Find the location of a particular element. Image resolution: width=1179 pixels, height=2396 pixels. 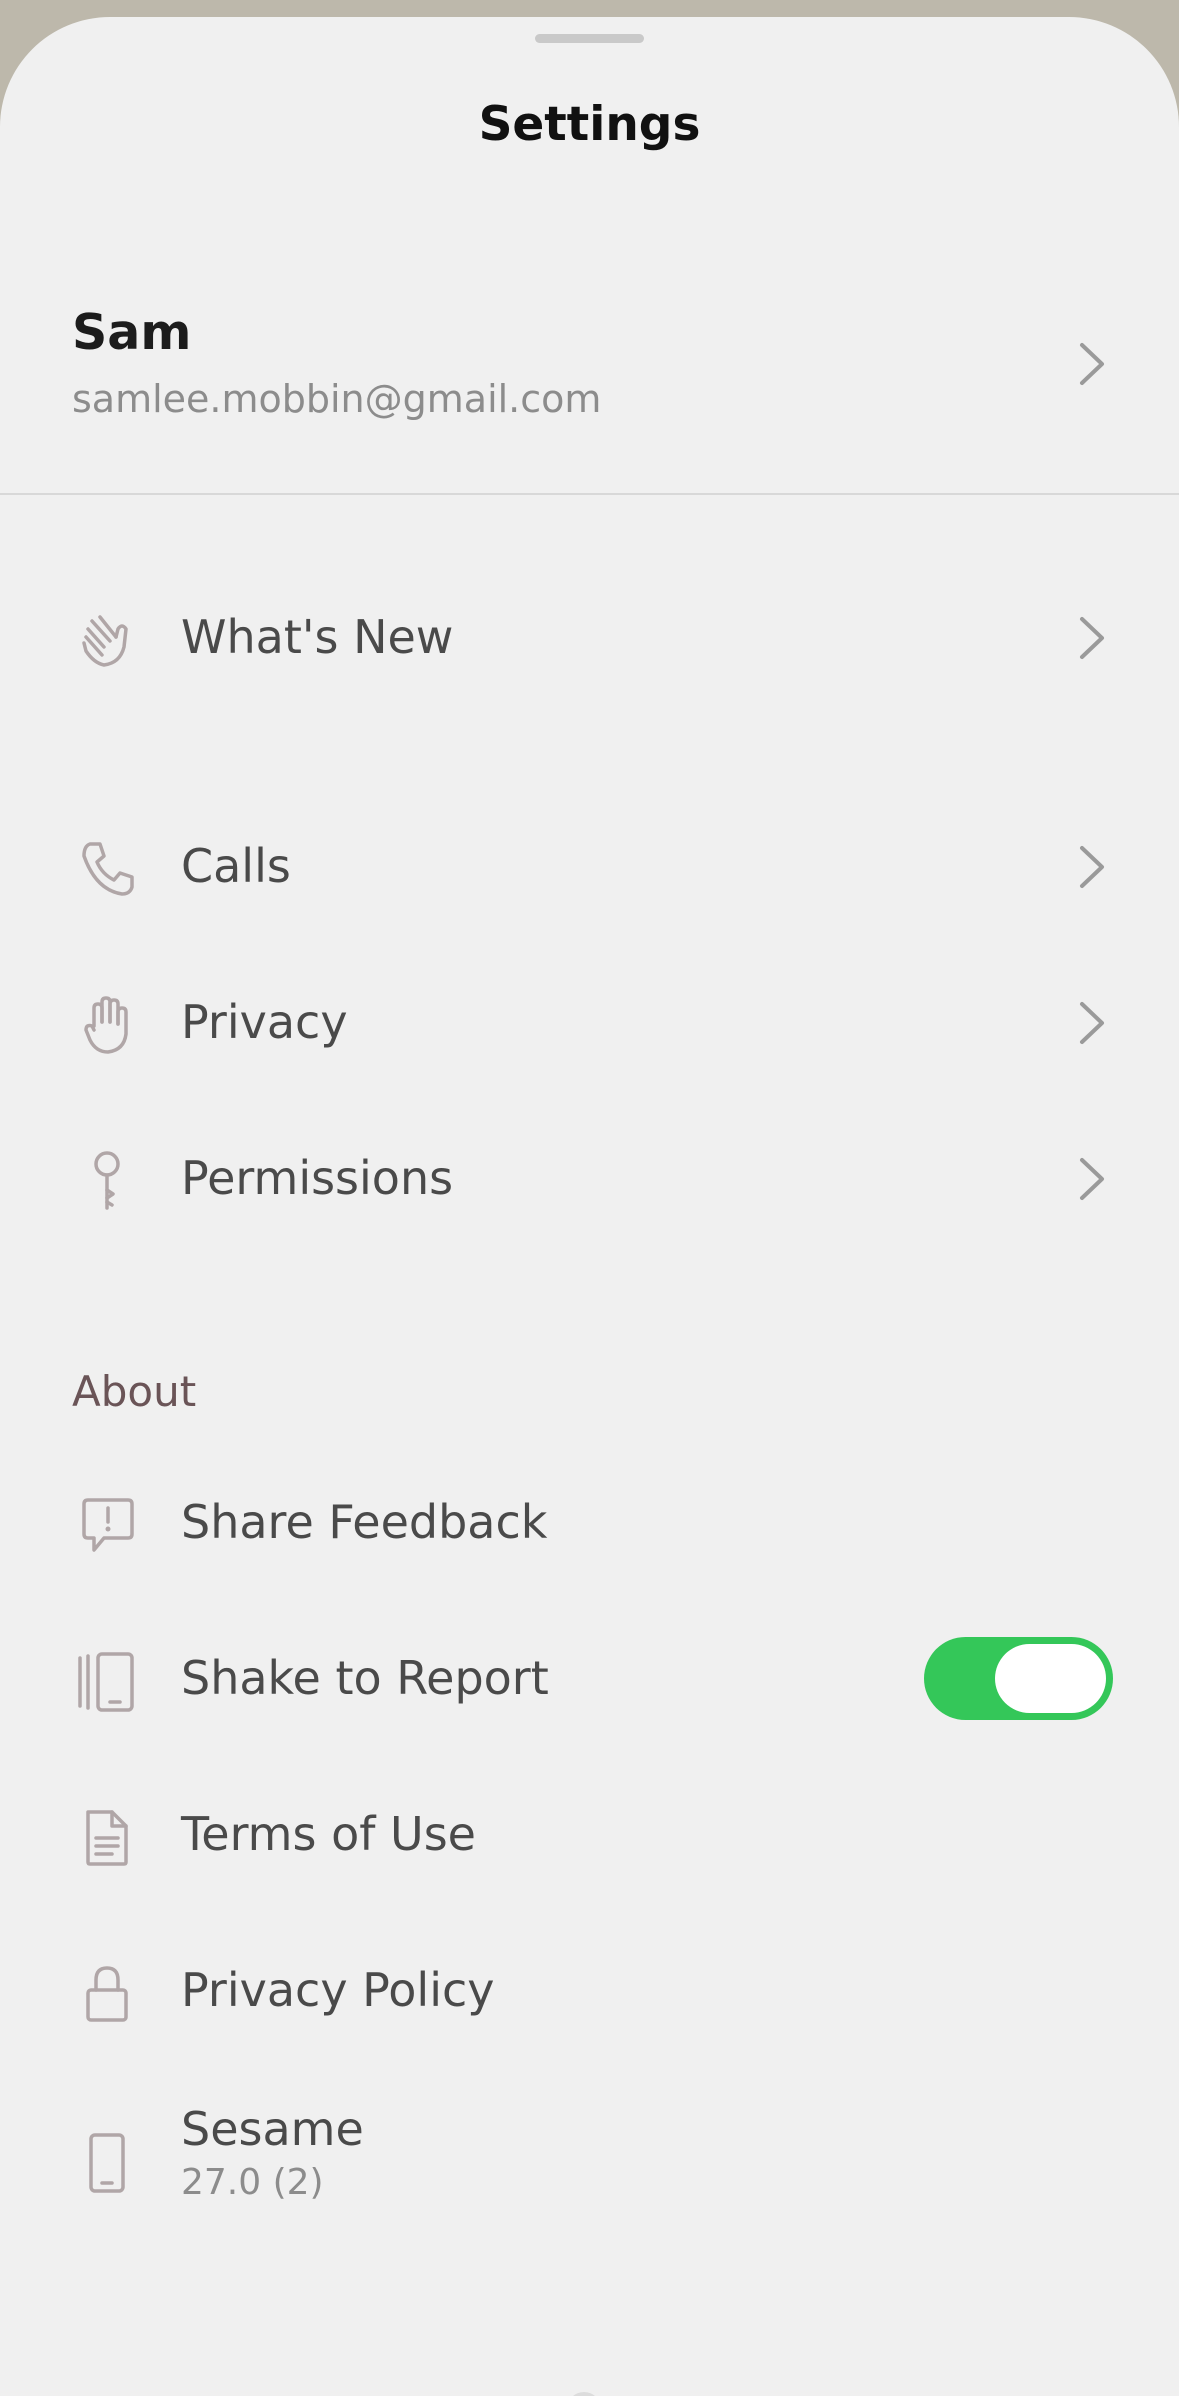

menu-item-label: Calls is located at coordinates (236, 866).